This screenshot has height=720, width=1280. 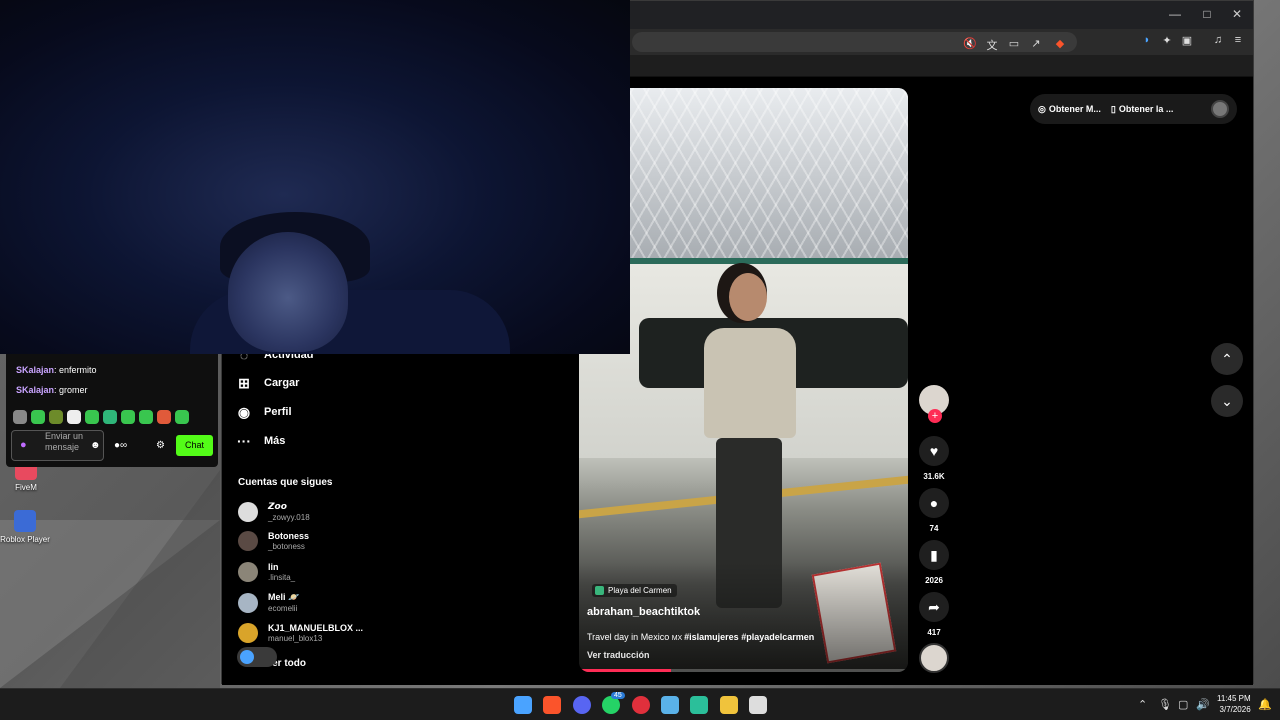 What do you see at coordinates (1238, 40) in the screenshot?
I see `menu-icon: ≡` at bounding box center [1238, 40].